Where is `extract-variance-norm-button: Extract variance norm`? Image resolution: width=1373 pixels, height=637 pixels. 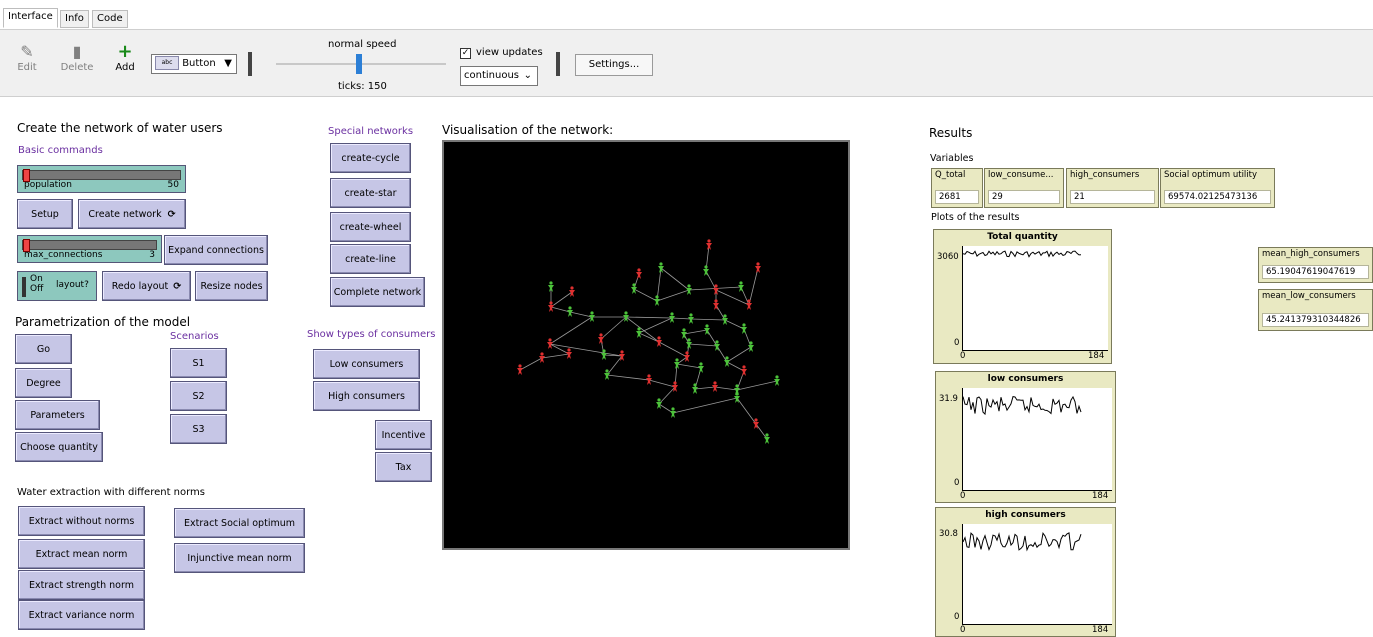 extract-variance-norm-button: Extract variance norm is located at coordinates (81, 615).